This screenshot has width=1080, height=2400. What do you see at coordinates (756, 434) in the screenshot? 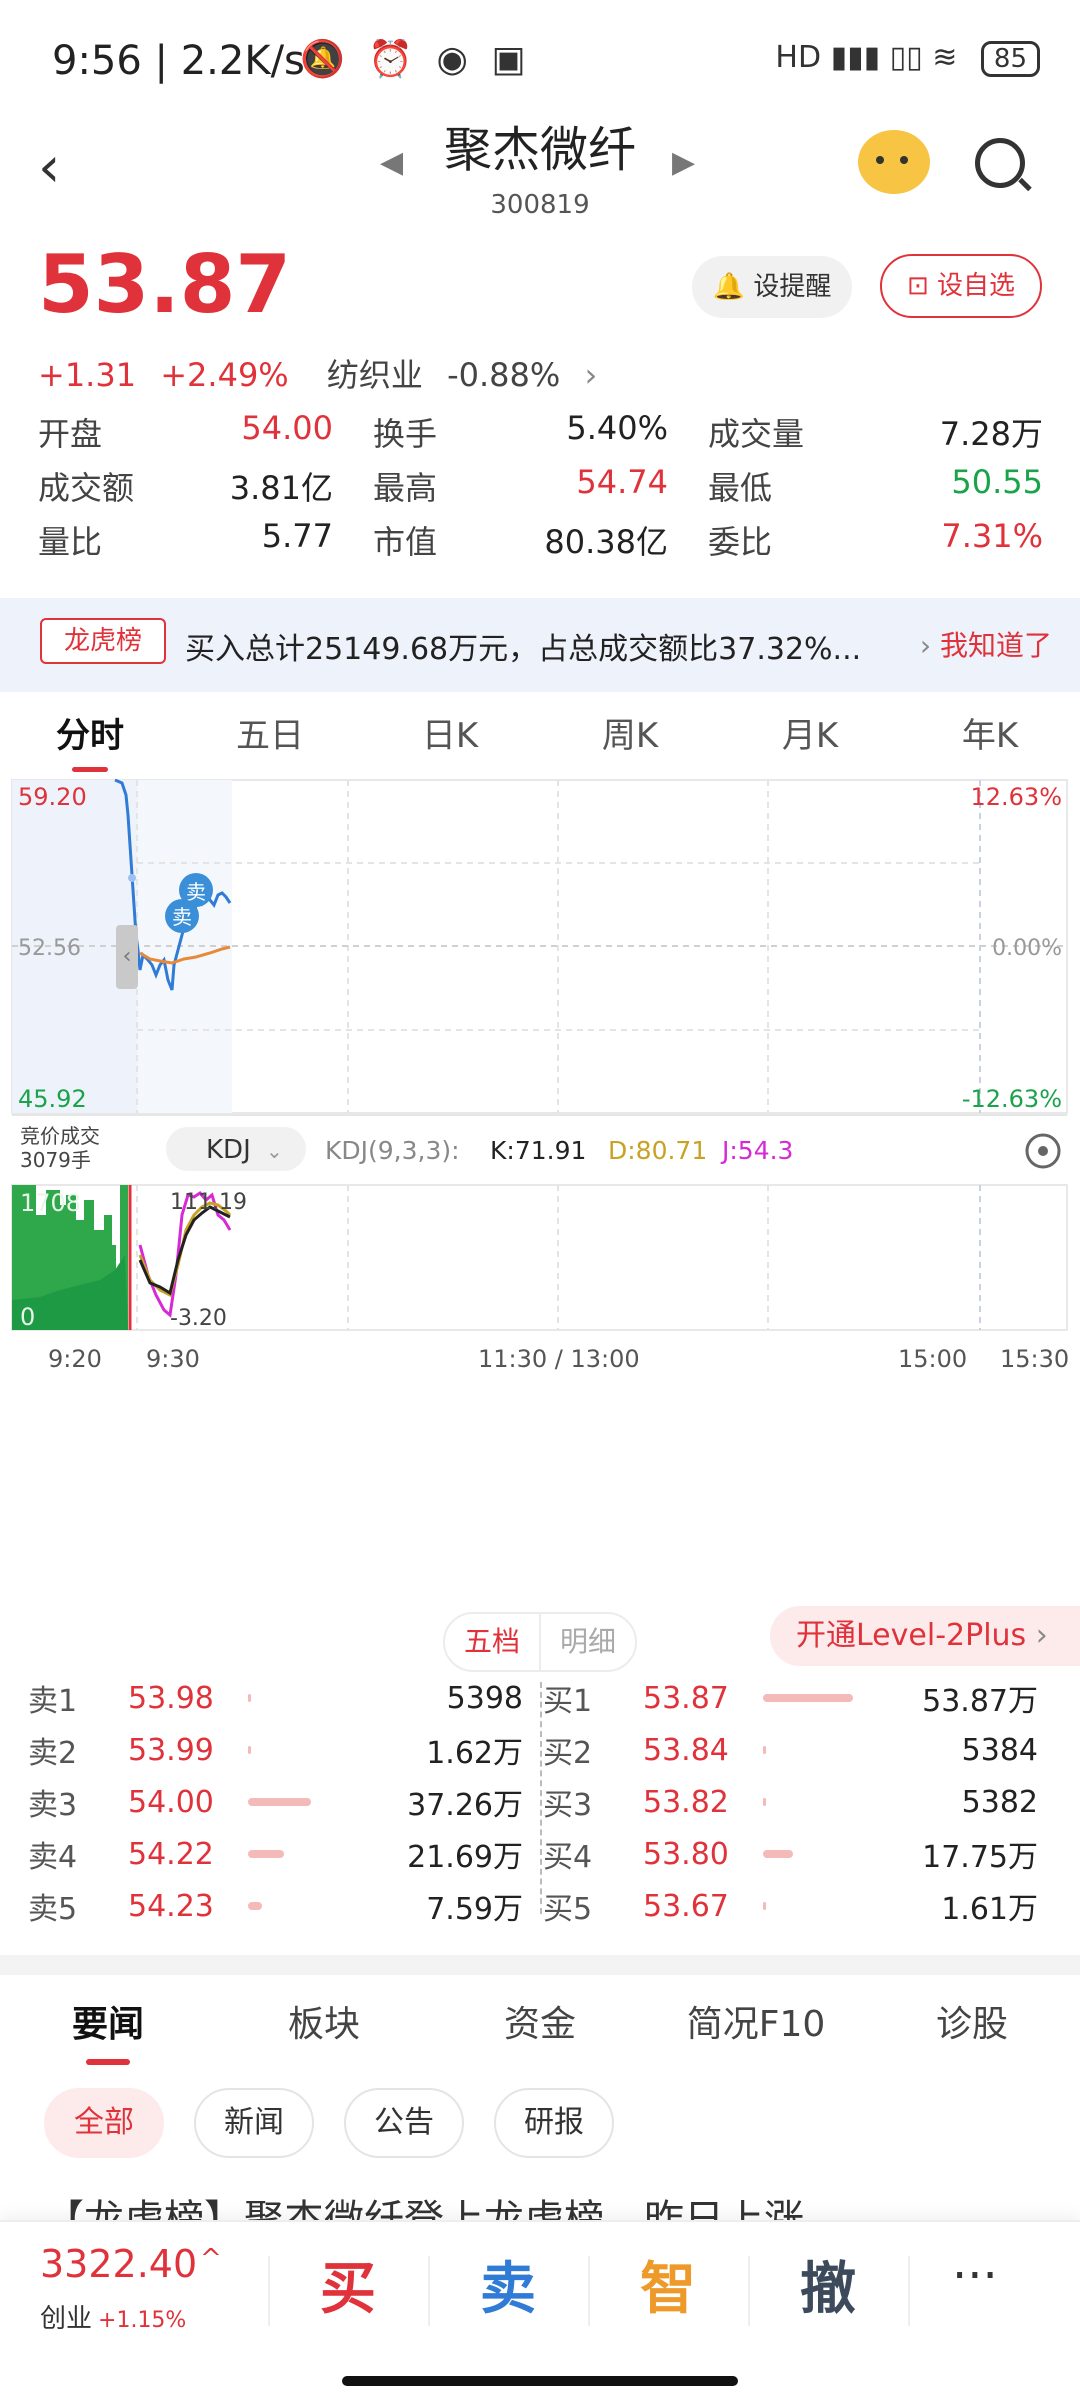
I see `stat-label: 成交量` at bounding box center [756, 434].